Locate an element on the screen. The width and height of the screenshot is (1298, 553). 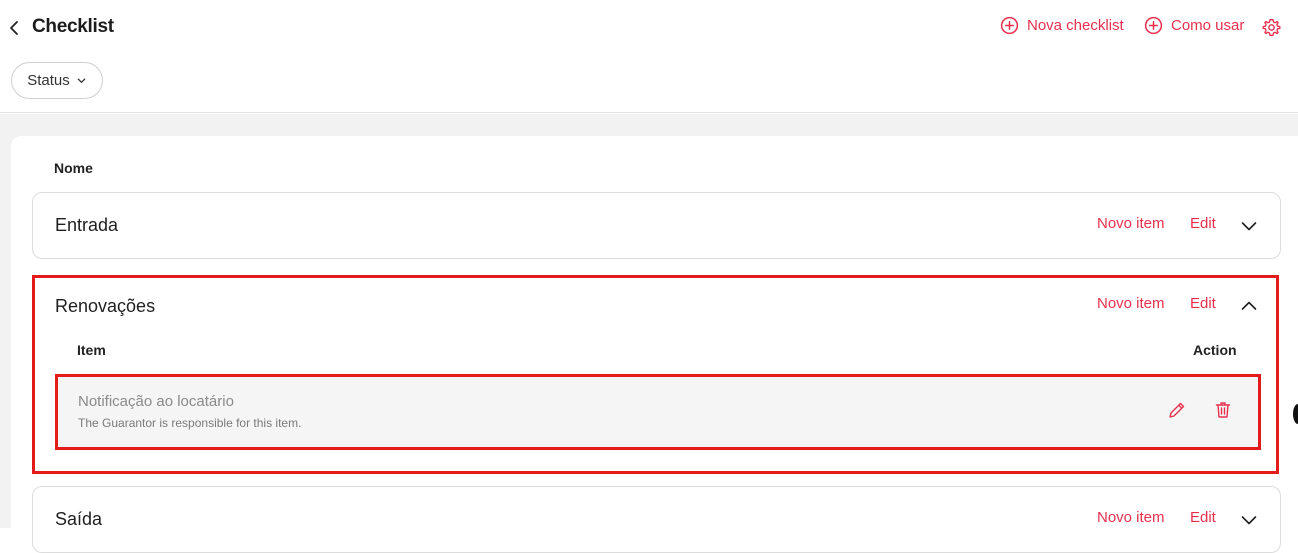
help-widget-edge is located at coordinates (1295, 414).